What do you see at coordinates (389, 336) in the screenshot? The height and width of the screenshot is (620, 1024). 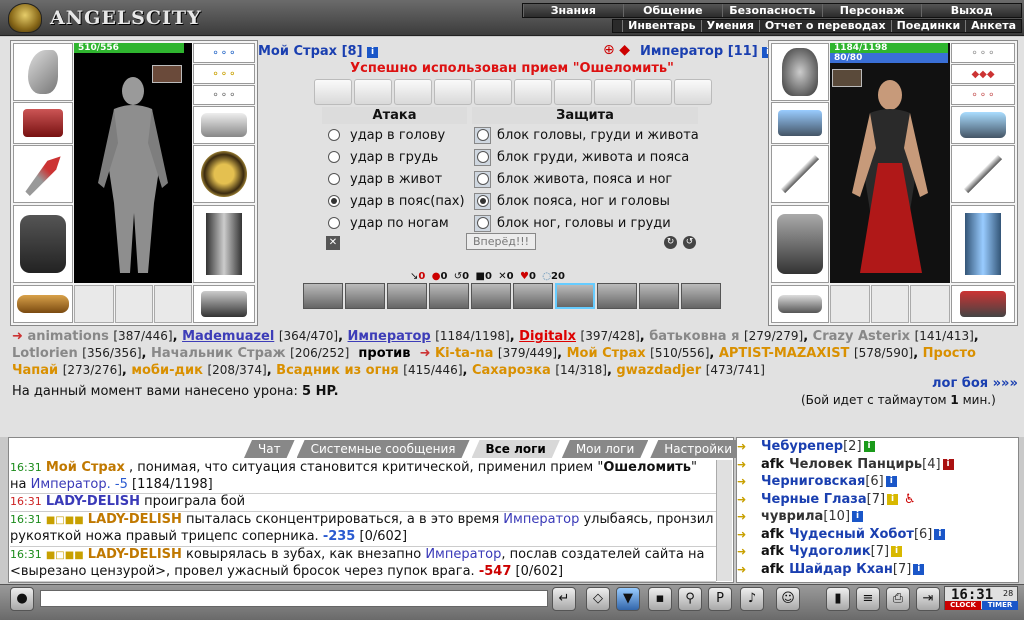 I see `participant: Император` at bounding box center [389, 336].